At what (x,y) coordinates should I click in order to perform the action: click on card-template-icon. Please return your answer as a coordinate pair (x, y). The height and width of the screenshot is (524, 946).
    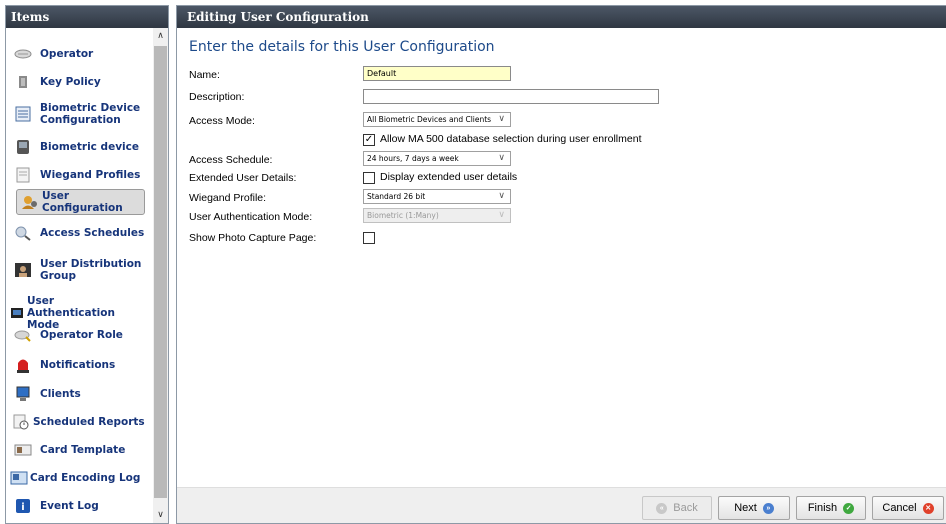
    Looking at the image, I should click on (23, 450).